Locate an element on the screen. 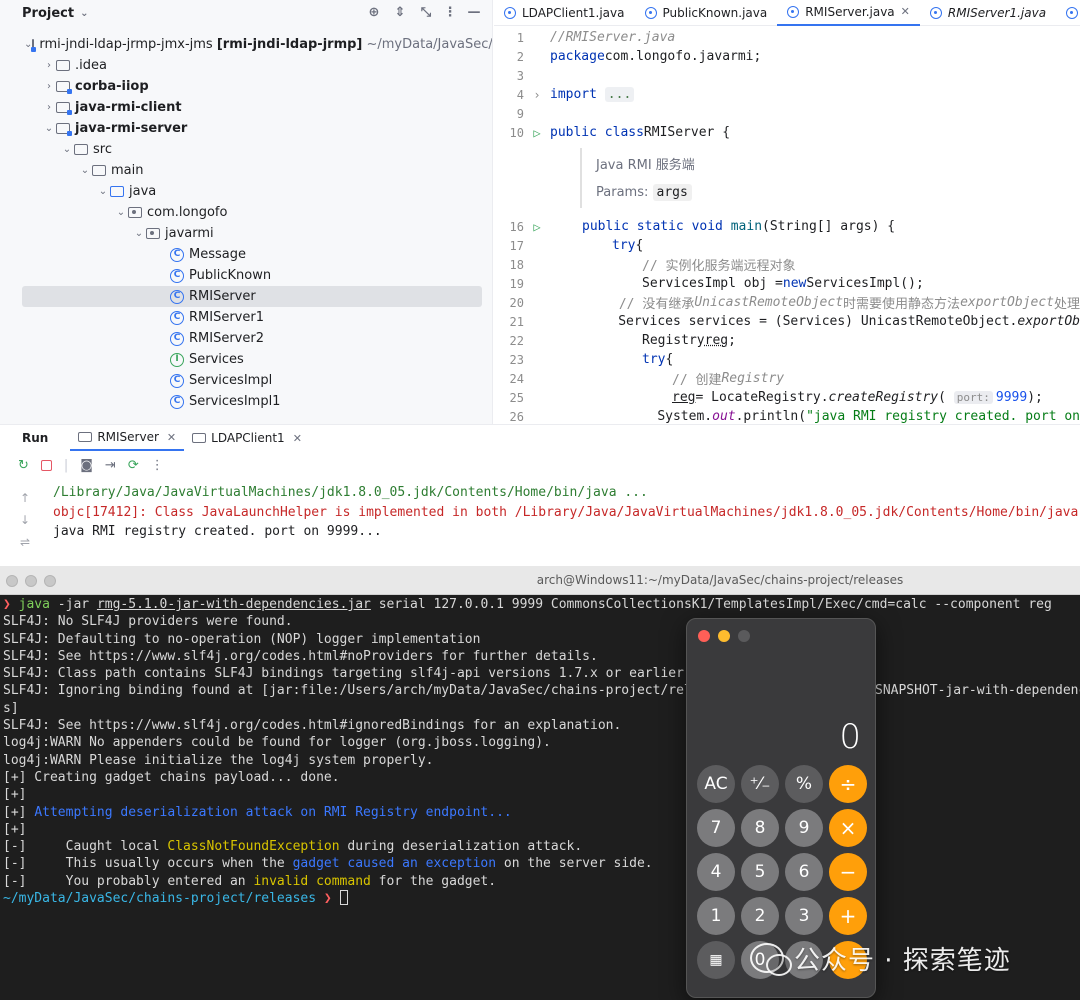 The height and width of the screenshot is (1000, 1080). calc-key-8: 8 is located at coordinates (760, 828).